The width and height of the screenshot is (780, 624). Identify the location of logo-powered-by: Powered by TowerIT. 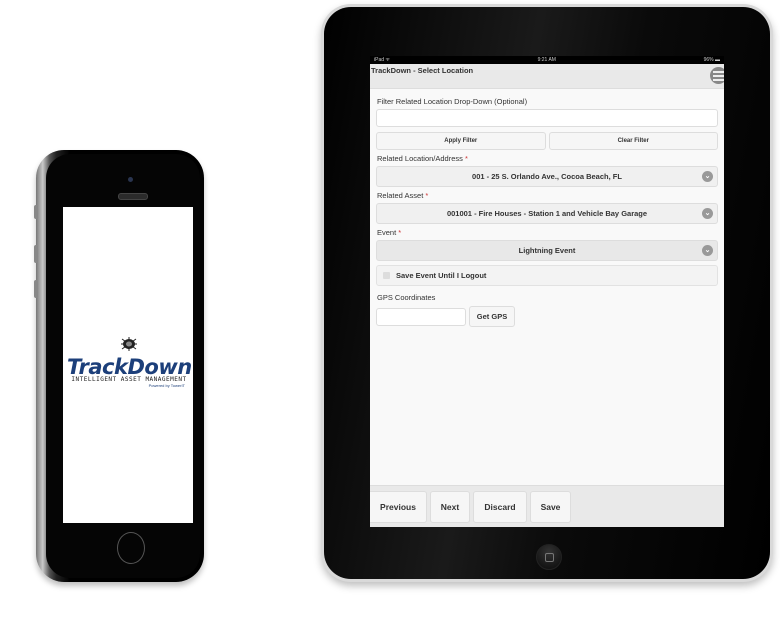
(166, 385).